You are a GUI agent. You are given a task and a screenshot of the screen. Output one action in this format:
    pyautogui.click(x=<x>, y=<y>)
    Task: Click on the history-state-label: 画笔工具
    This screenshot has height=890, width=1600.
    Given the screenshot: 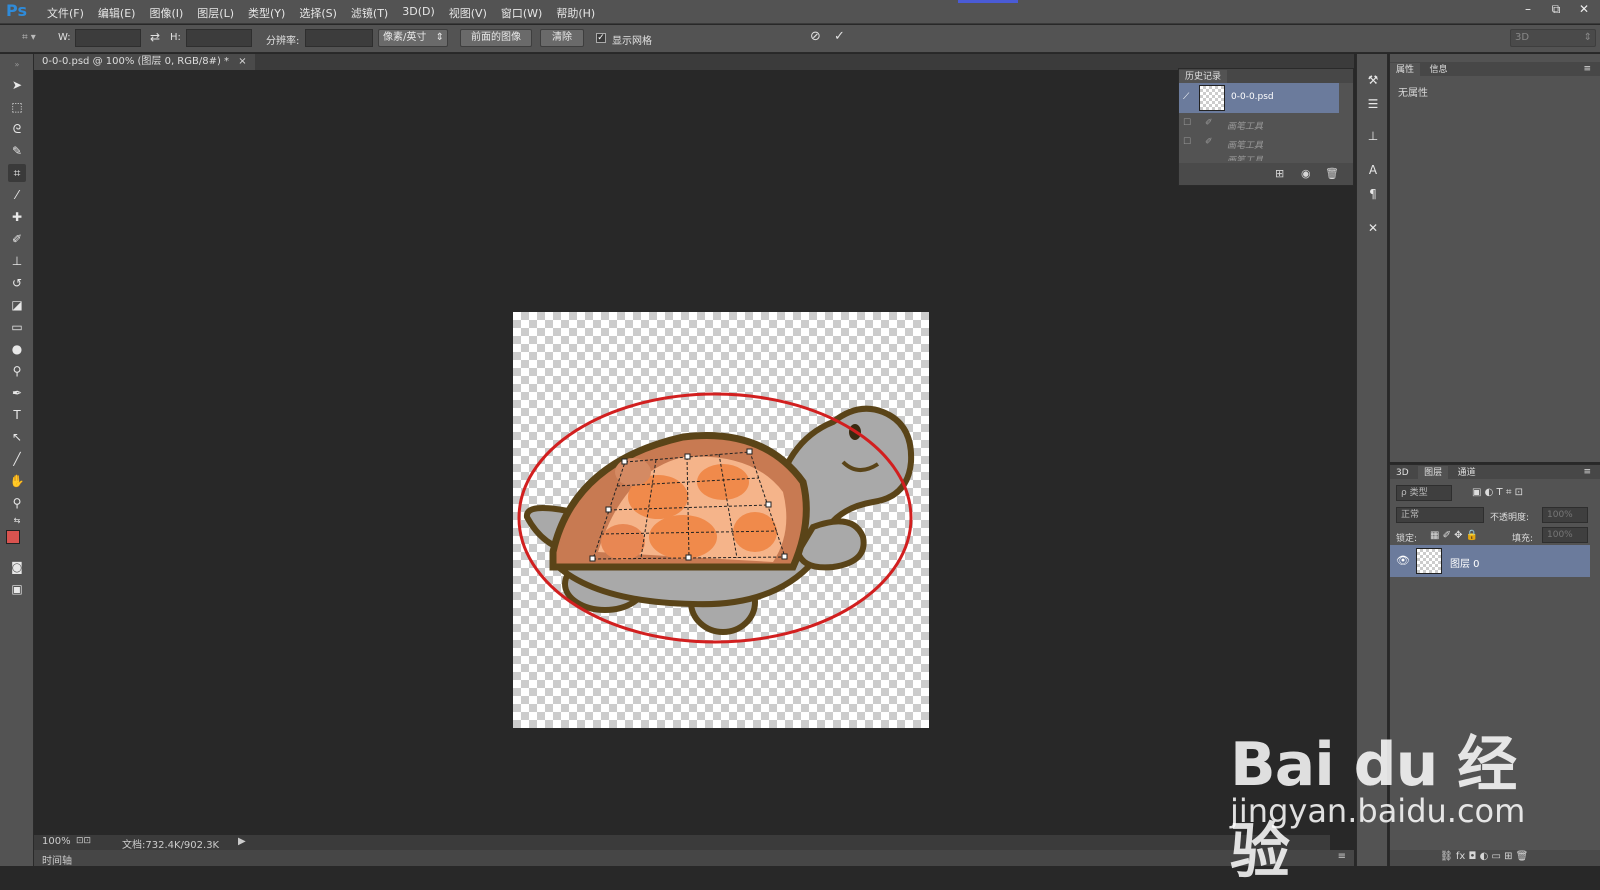 What is the action you would take?
    pyautogui.click(x=1245, y=158)
    